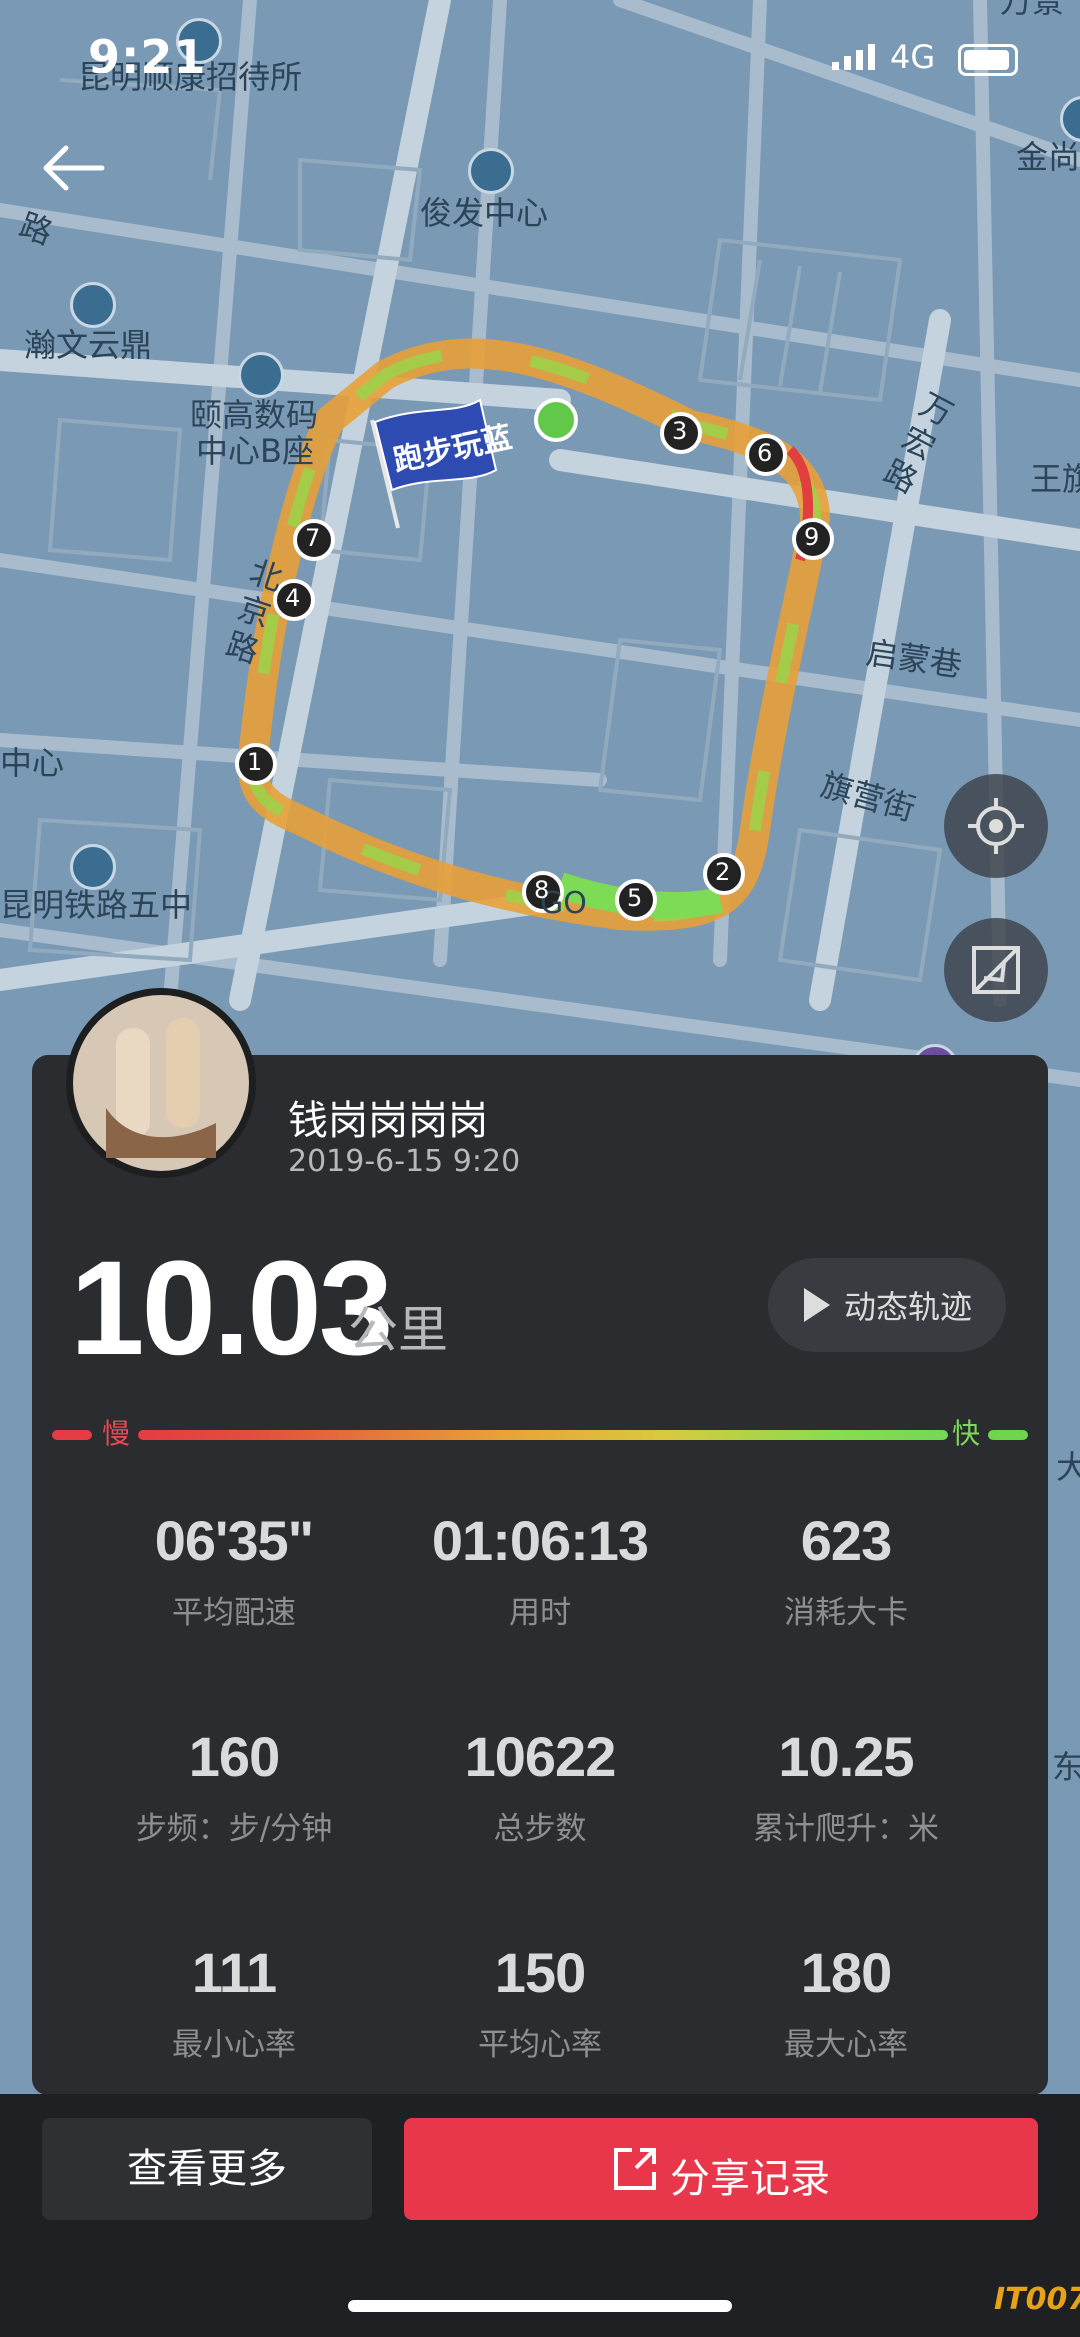  I want to click on pace-slow-cap, so click(72, 1435).